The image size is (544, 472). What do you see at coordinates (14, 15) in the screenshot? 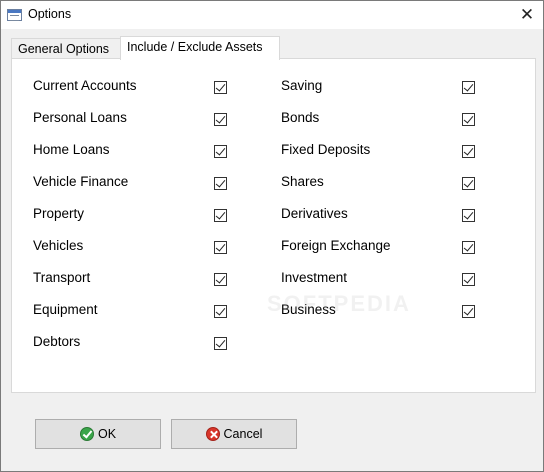
I see `window-app-icon` at bounding box center [14, 15].